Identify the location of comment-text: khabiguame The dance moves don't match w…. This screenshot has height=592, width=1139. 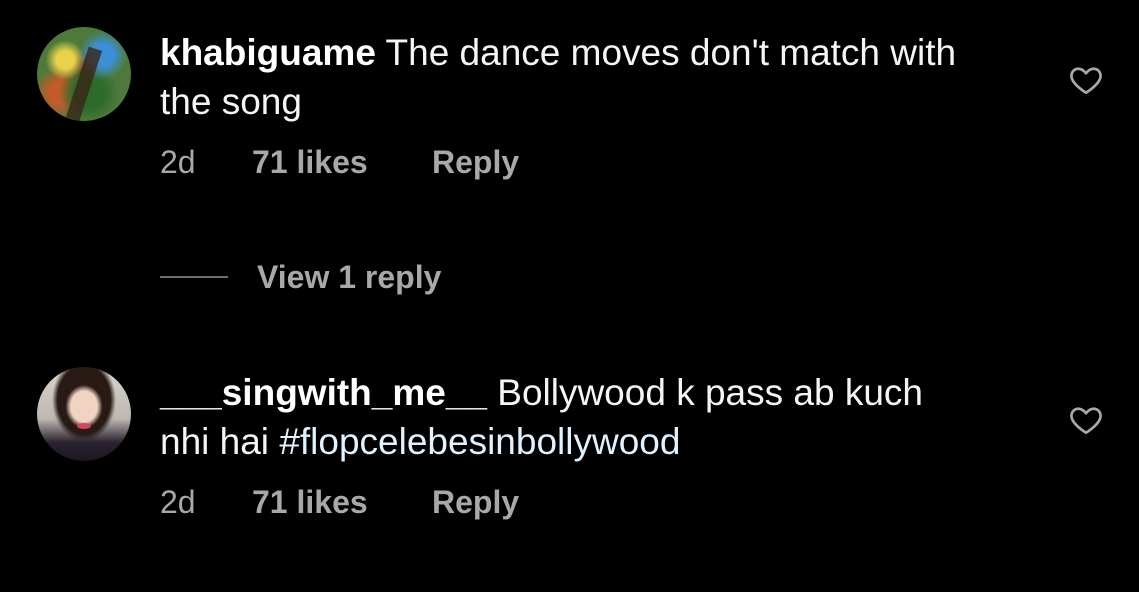
(570, 77).